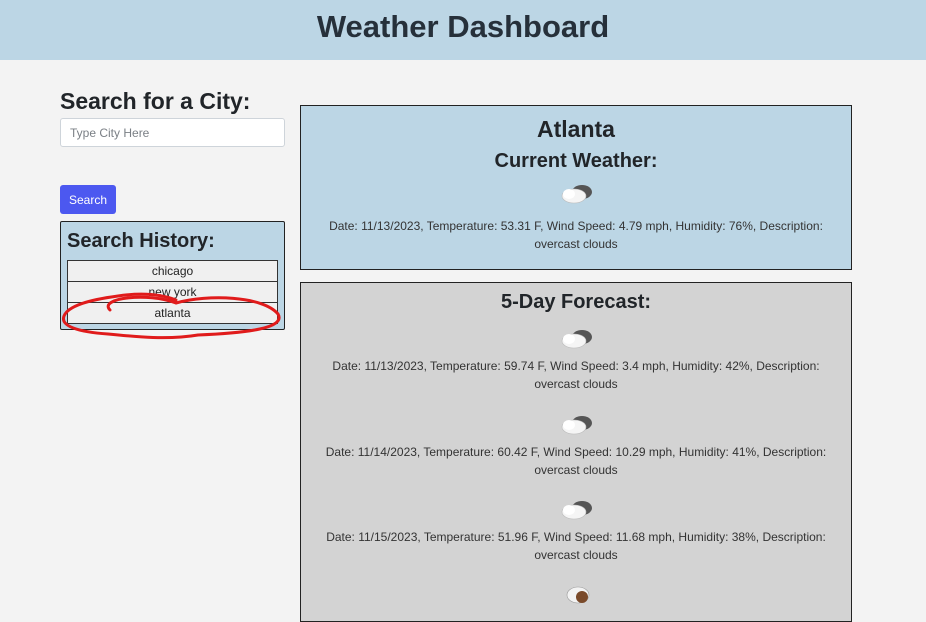  What do you see at coordinates (155, 101) in the screenshot?
I see `search-heading: Search for a City:` at bounding box center [155, 101].